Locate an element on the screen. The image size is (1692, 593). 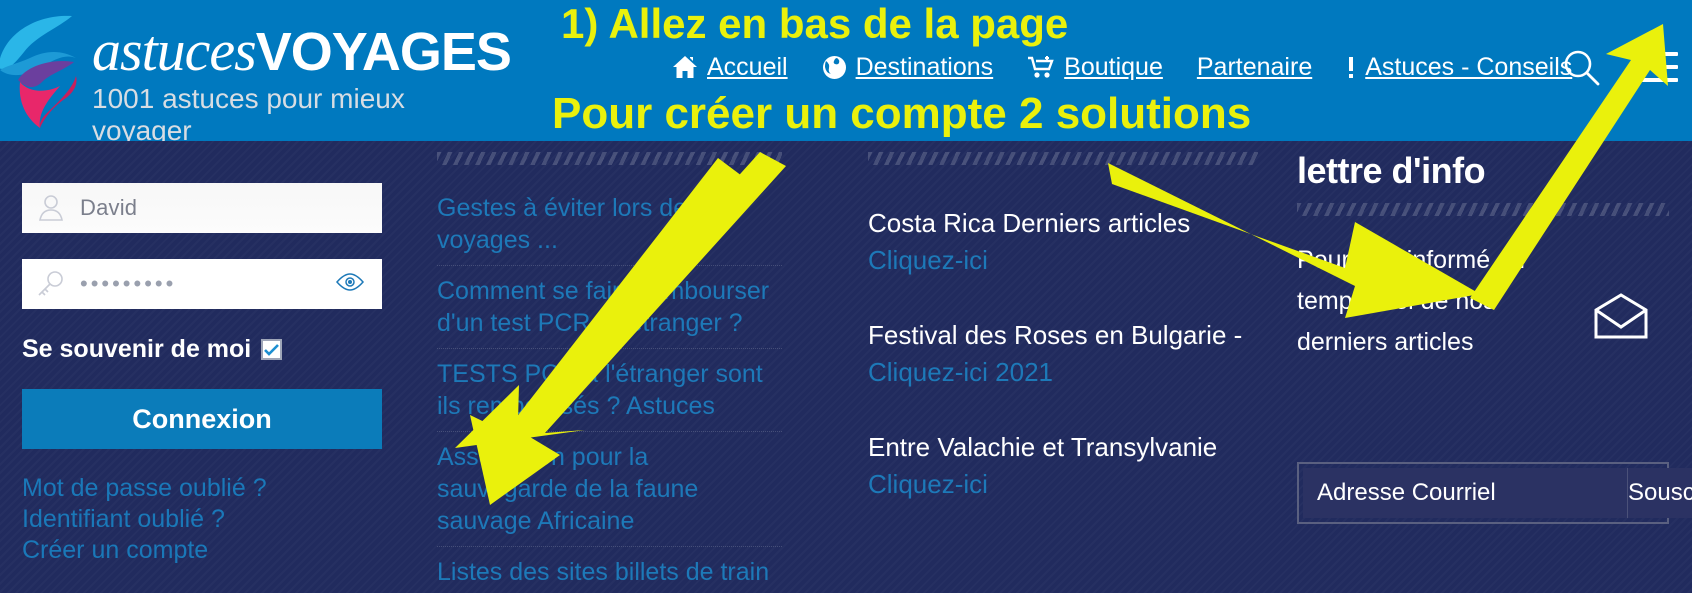
eye-icon is located at coordinates (350, 284).